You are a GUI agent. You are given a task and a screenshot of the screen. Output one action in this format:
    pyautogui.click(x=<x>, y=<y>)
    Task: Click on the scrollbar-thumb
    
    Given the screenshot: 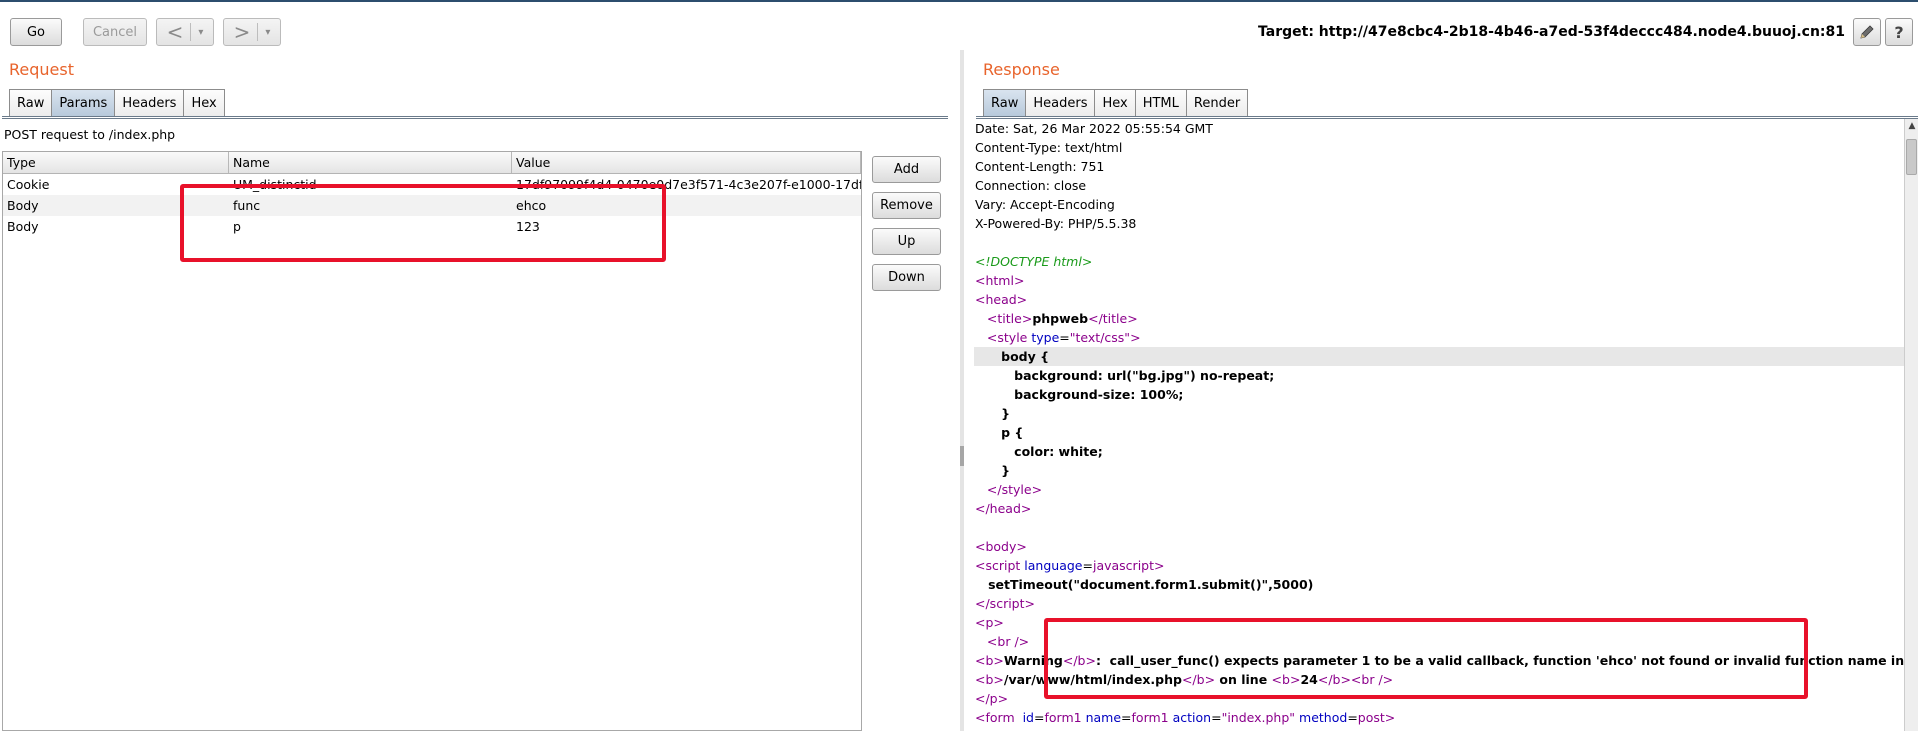 What is the action you would take?
    pyautogui.click(x=1911, y=157)
    